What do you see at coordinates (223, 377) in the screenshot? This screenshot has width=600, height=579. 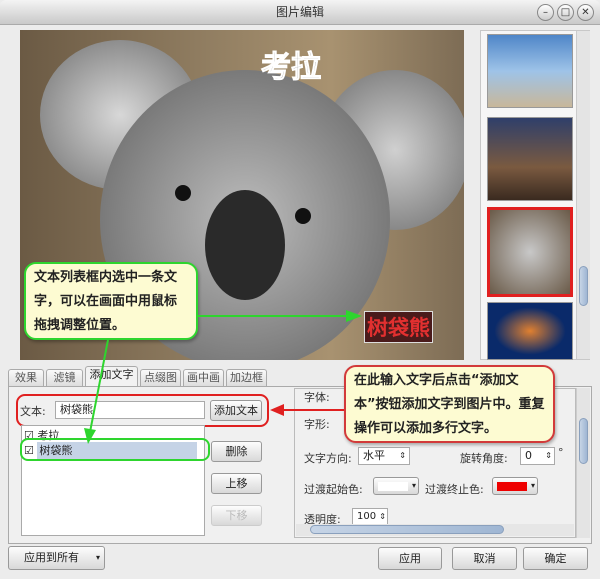 I see `annotation-arrows` at bounding box center [223, 377].